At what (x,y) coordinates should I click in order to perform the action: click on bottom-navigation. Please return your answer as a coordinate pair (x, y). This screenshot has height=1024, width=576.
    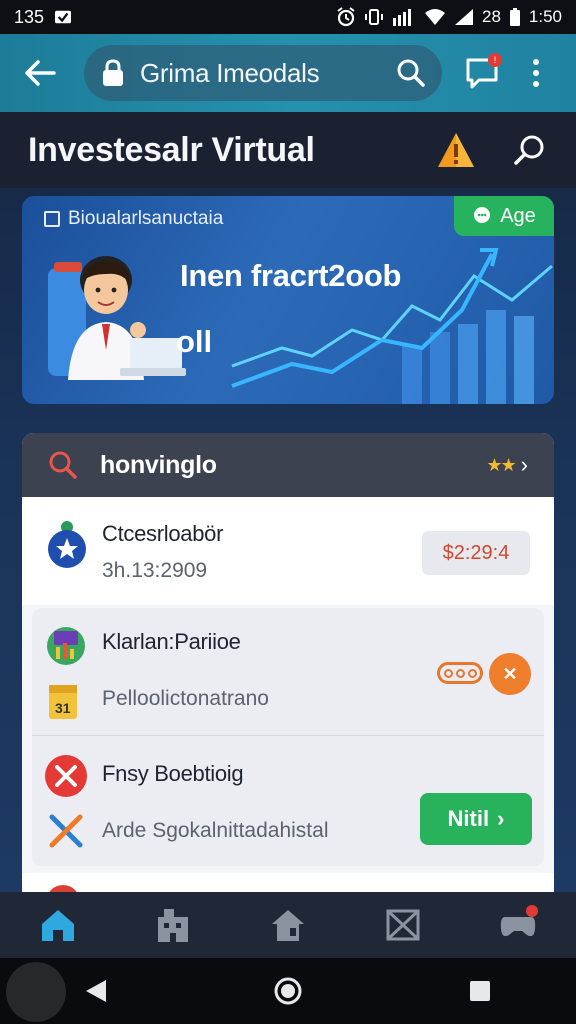
    Looking at the image, I should click on (288, 925).